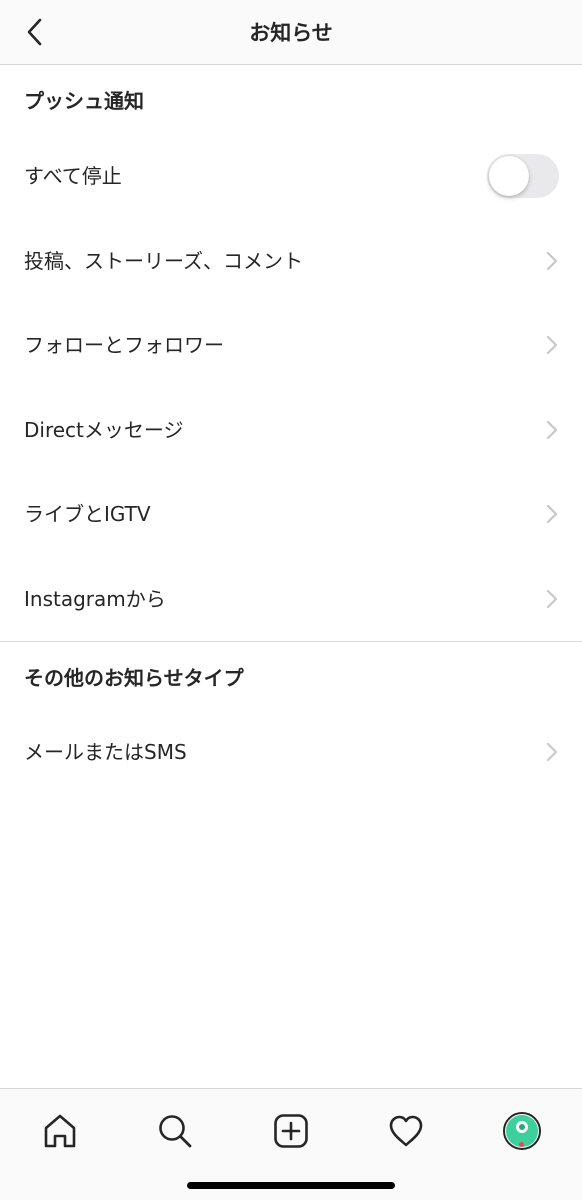 This screenshot has height=1200, width=582. I want to click on tab-profile, so click(522, 1131).